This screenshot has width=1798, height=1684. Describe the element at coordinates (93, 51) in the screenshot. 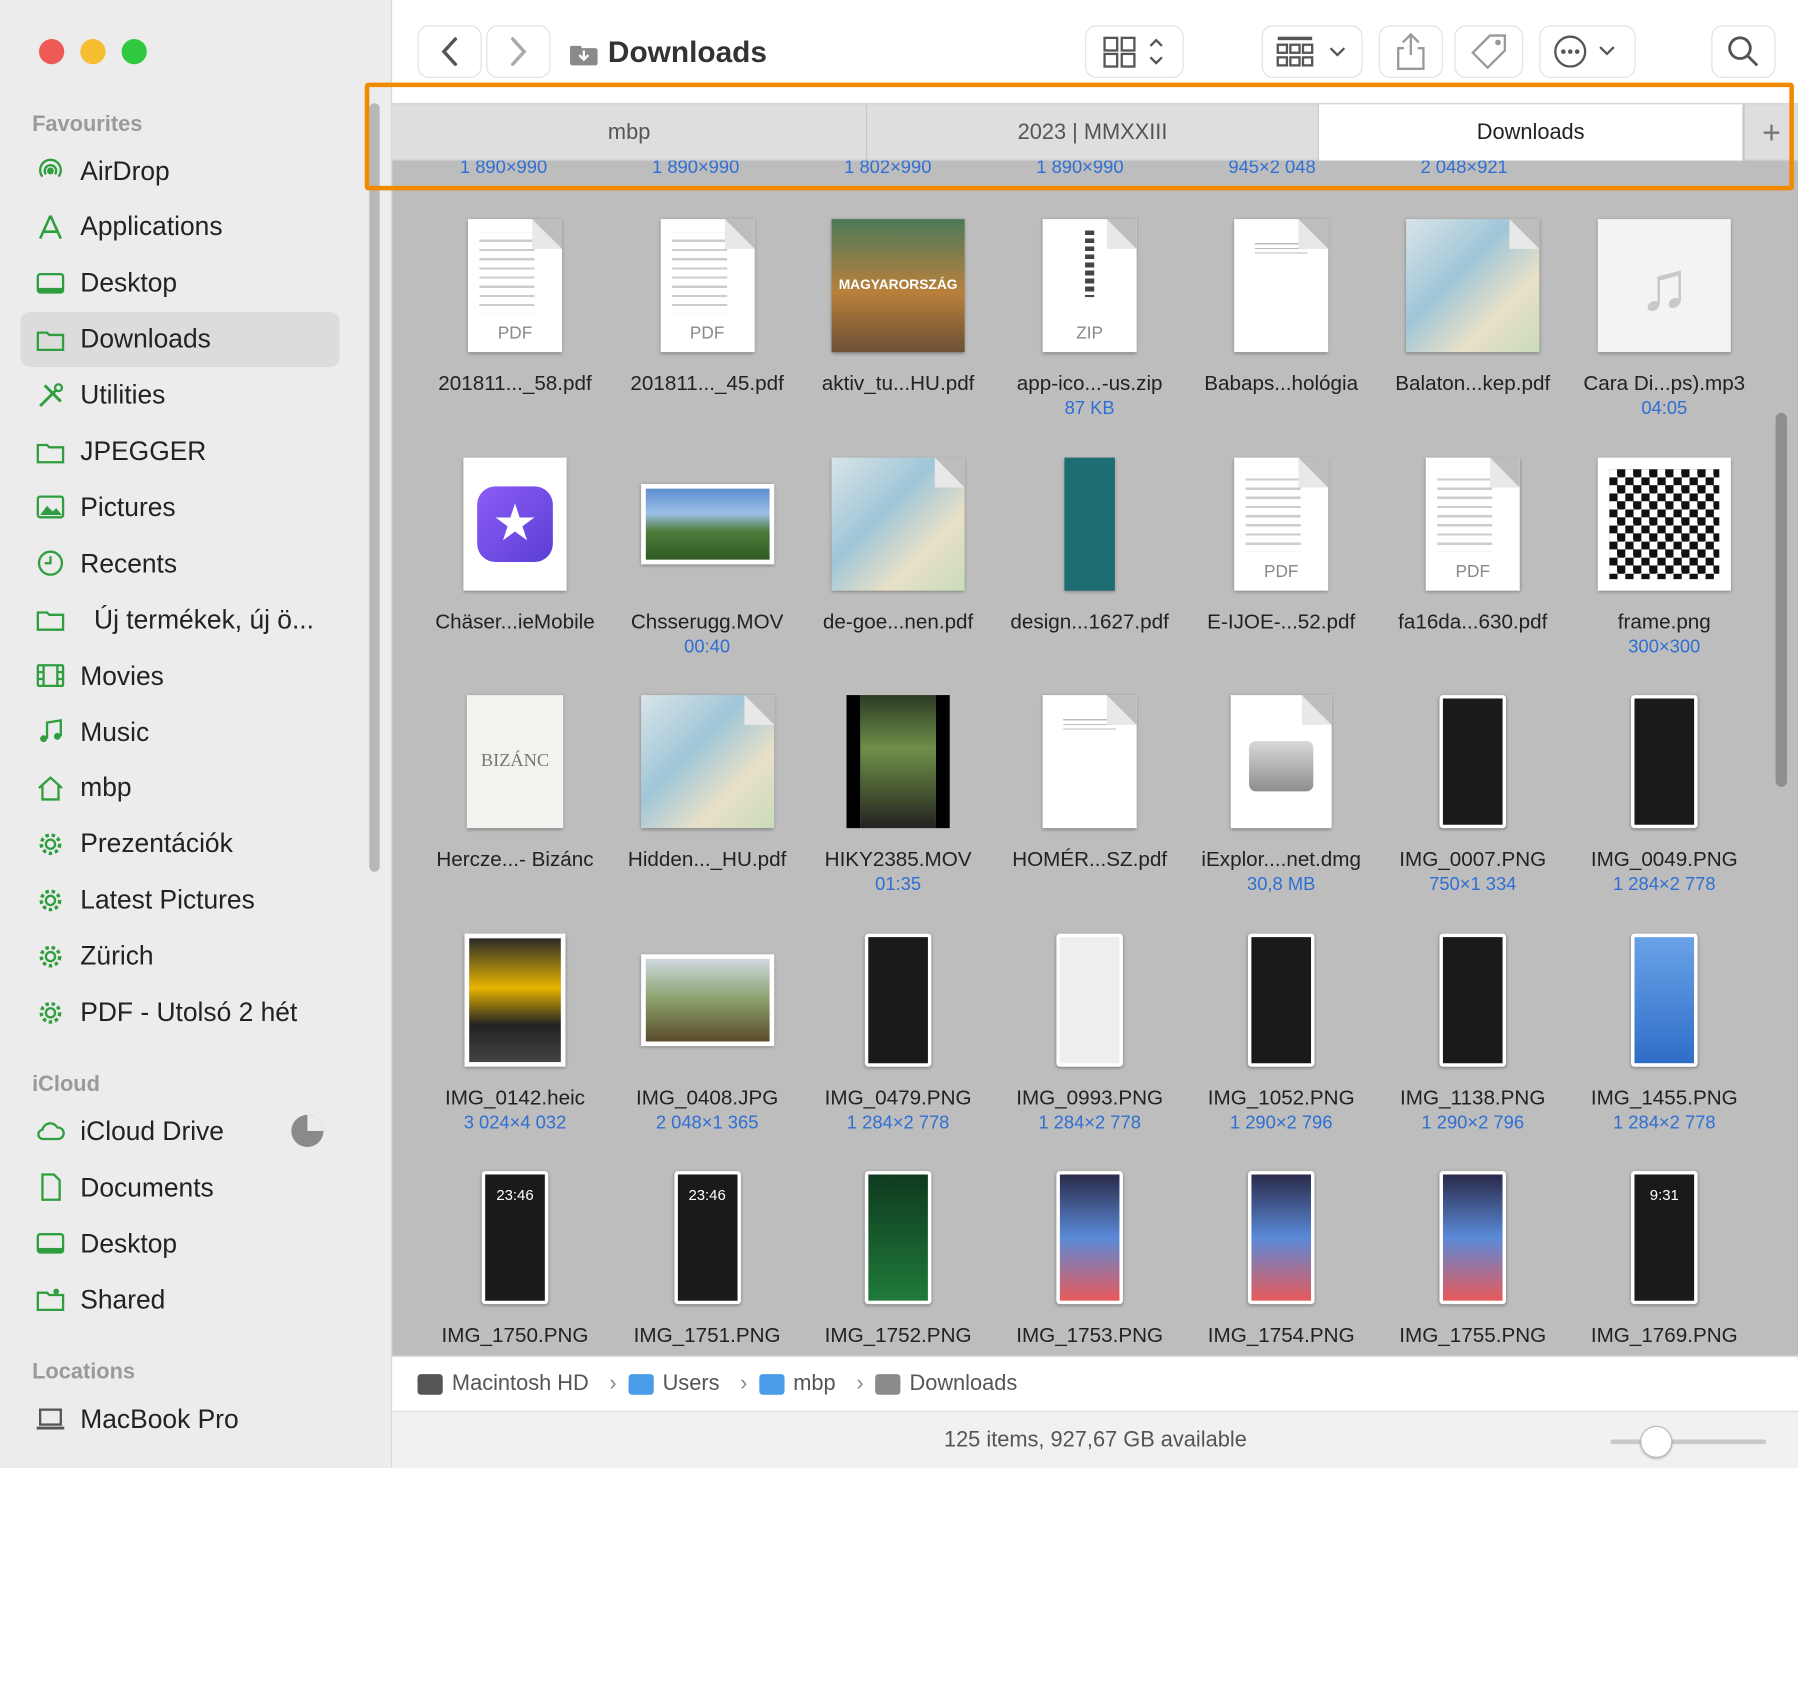

I see `minimize-button` at that location.